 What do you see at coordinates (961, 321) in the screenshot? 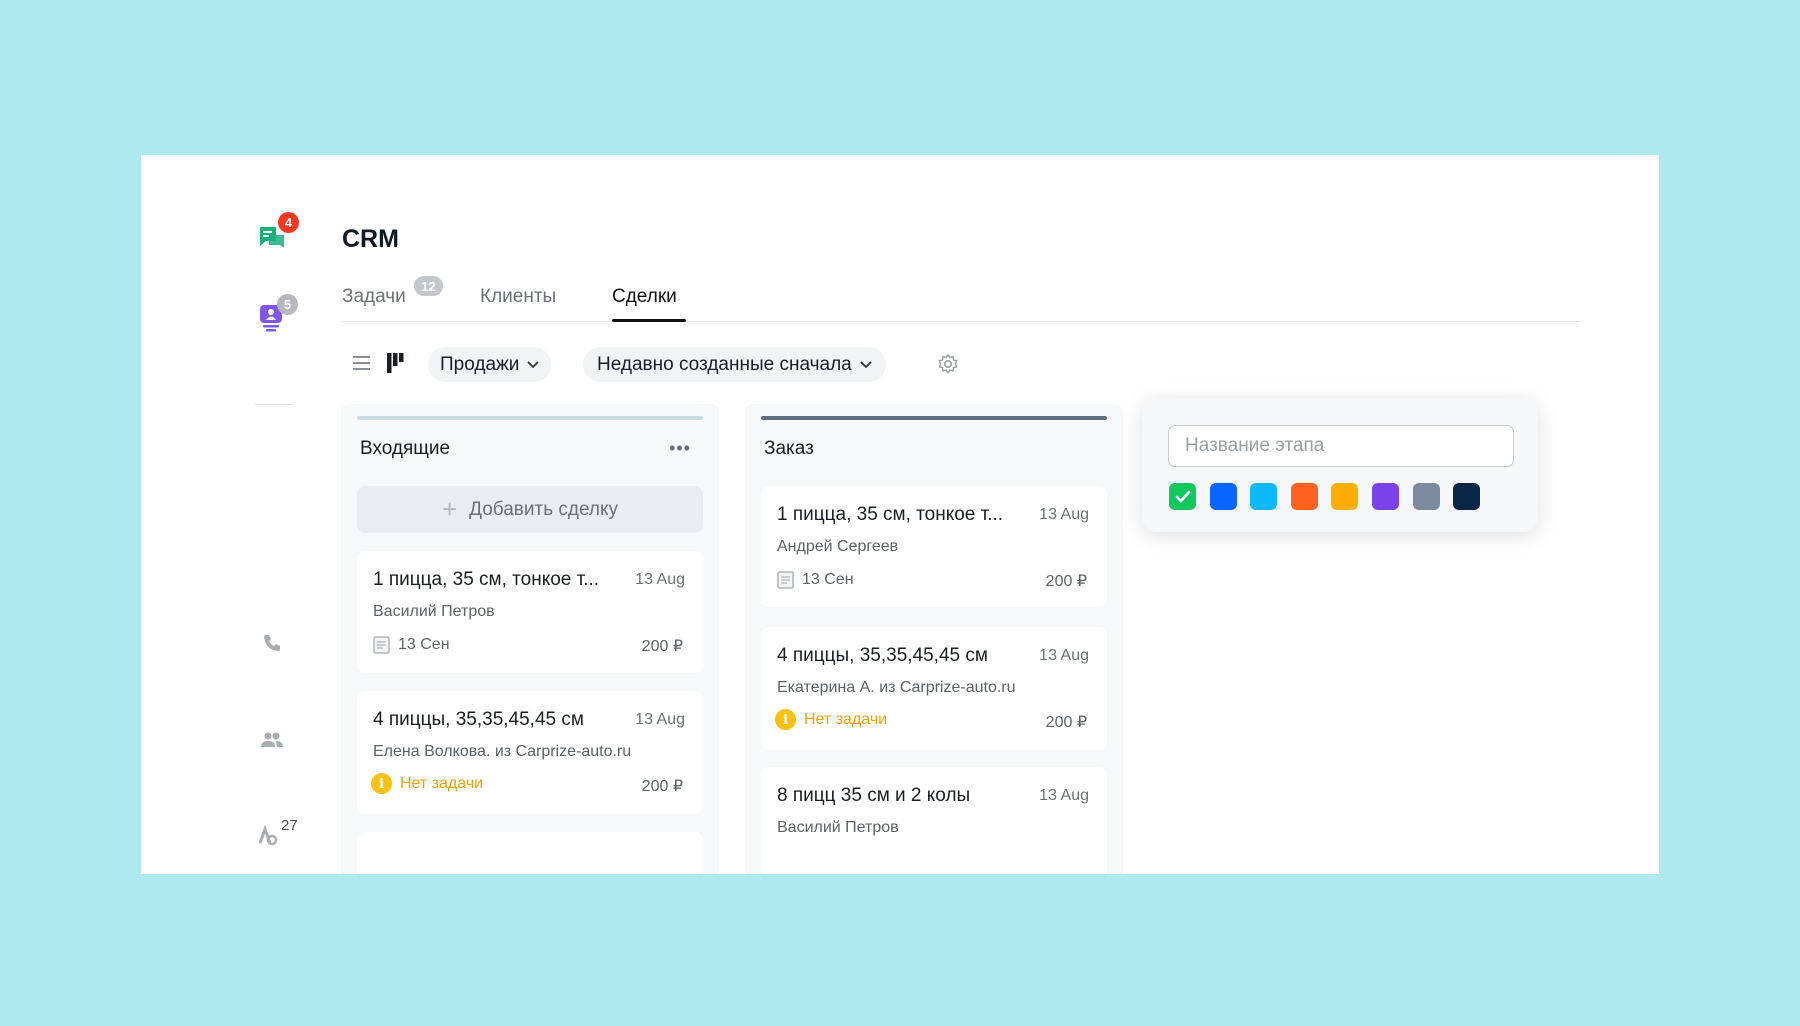
I see `tabs-divider` at bounding box center [961, 321].